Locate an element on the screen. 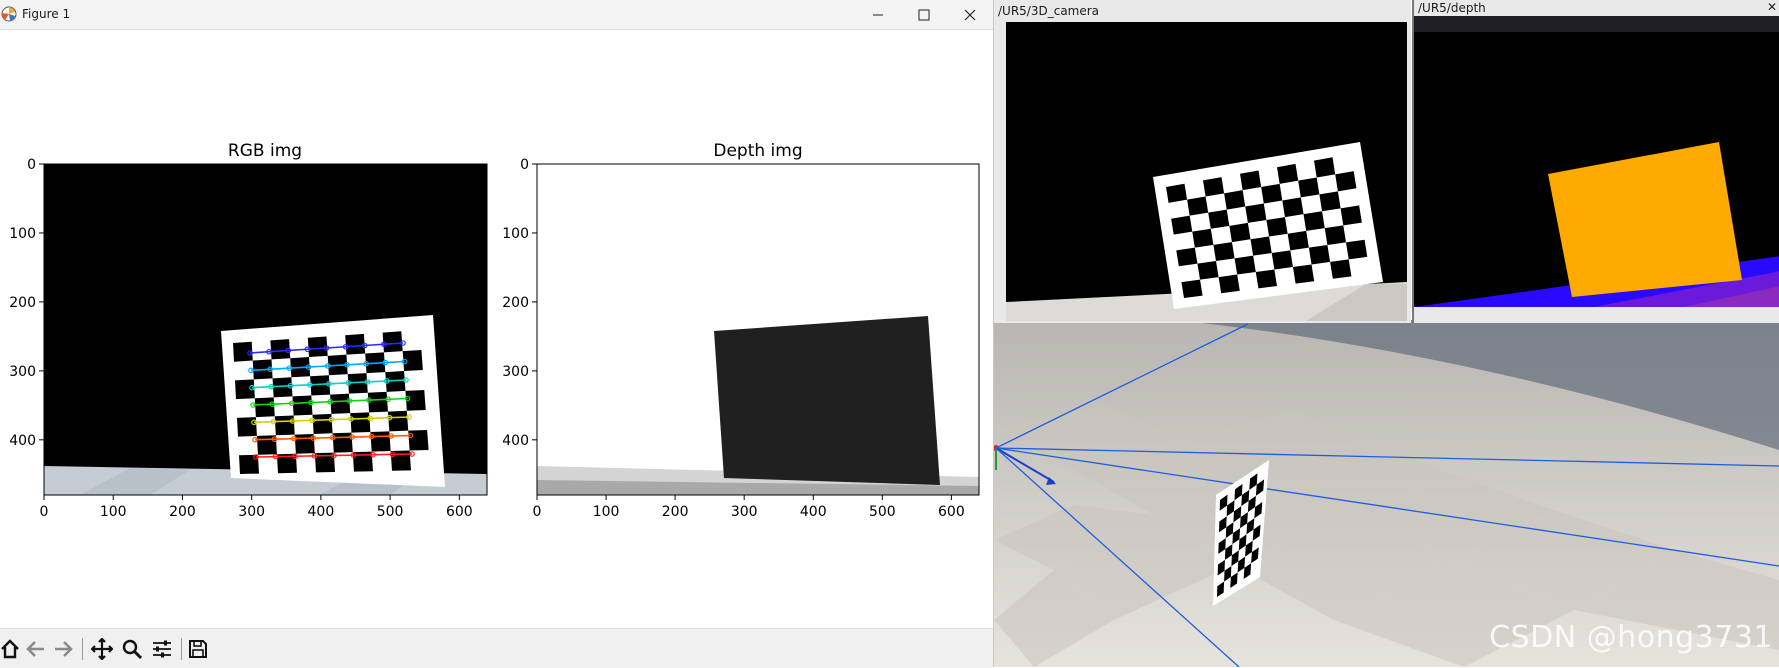 The height and width of the screenshot is (668, 1779). home-button is located at coordinates (11, 649).